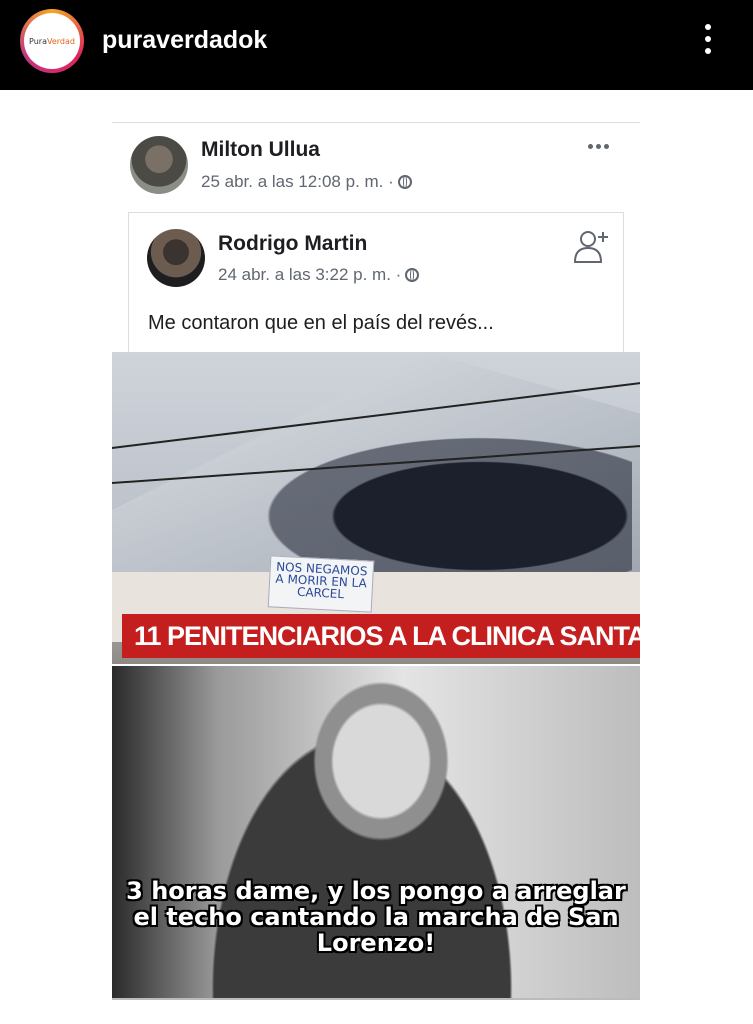  Describe the element at coordinates (260, 150) in the screenshot. I see `author-name: Milton Ullua` at that location.